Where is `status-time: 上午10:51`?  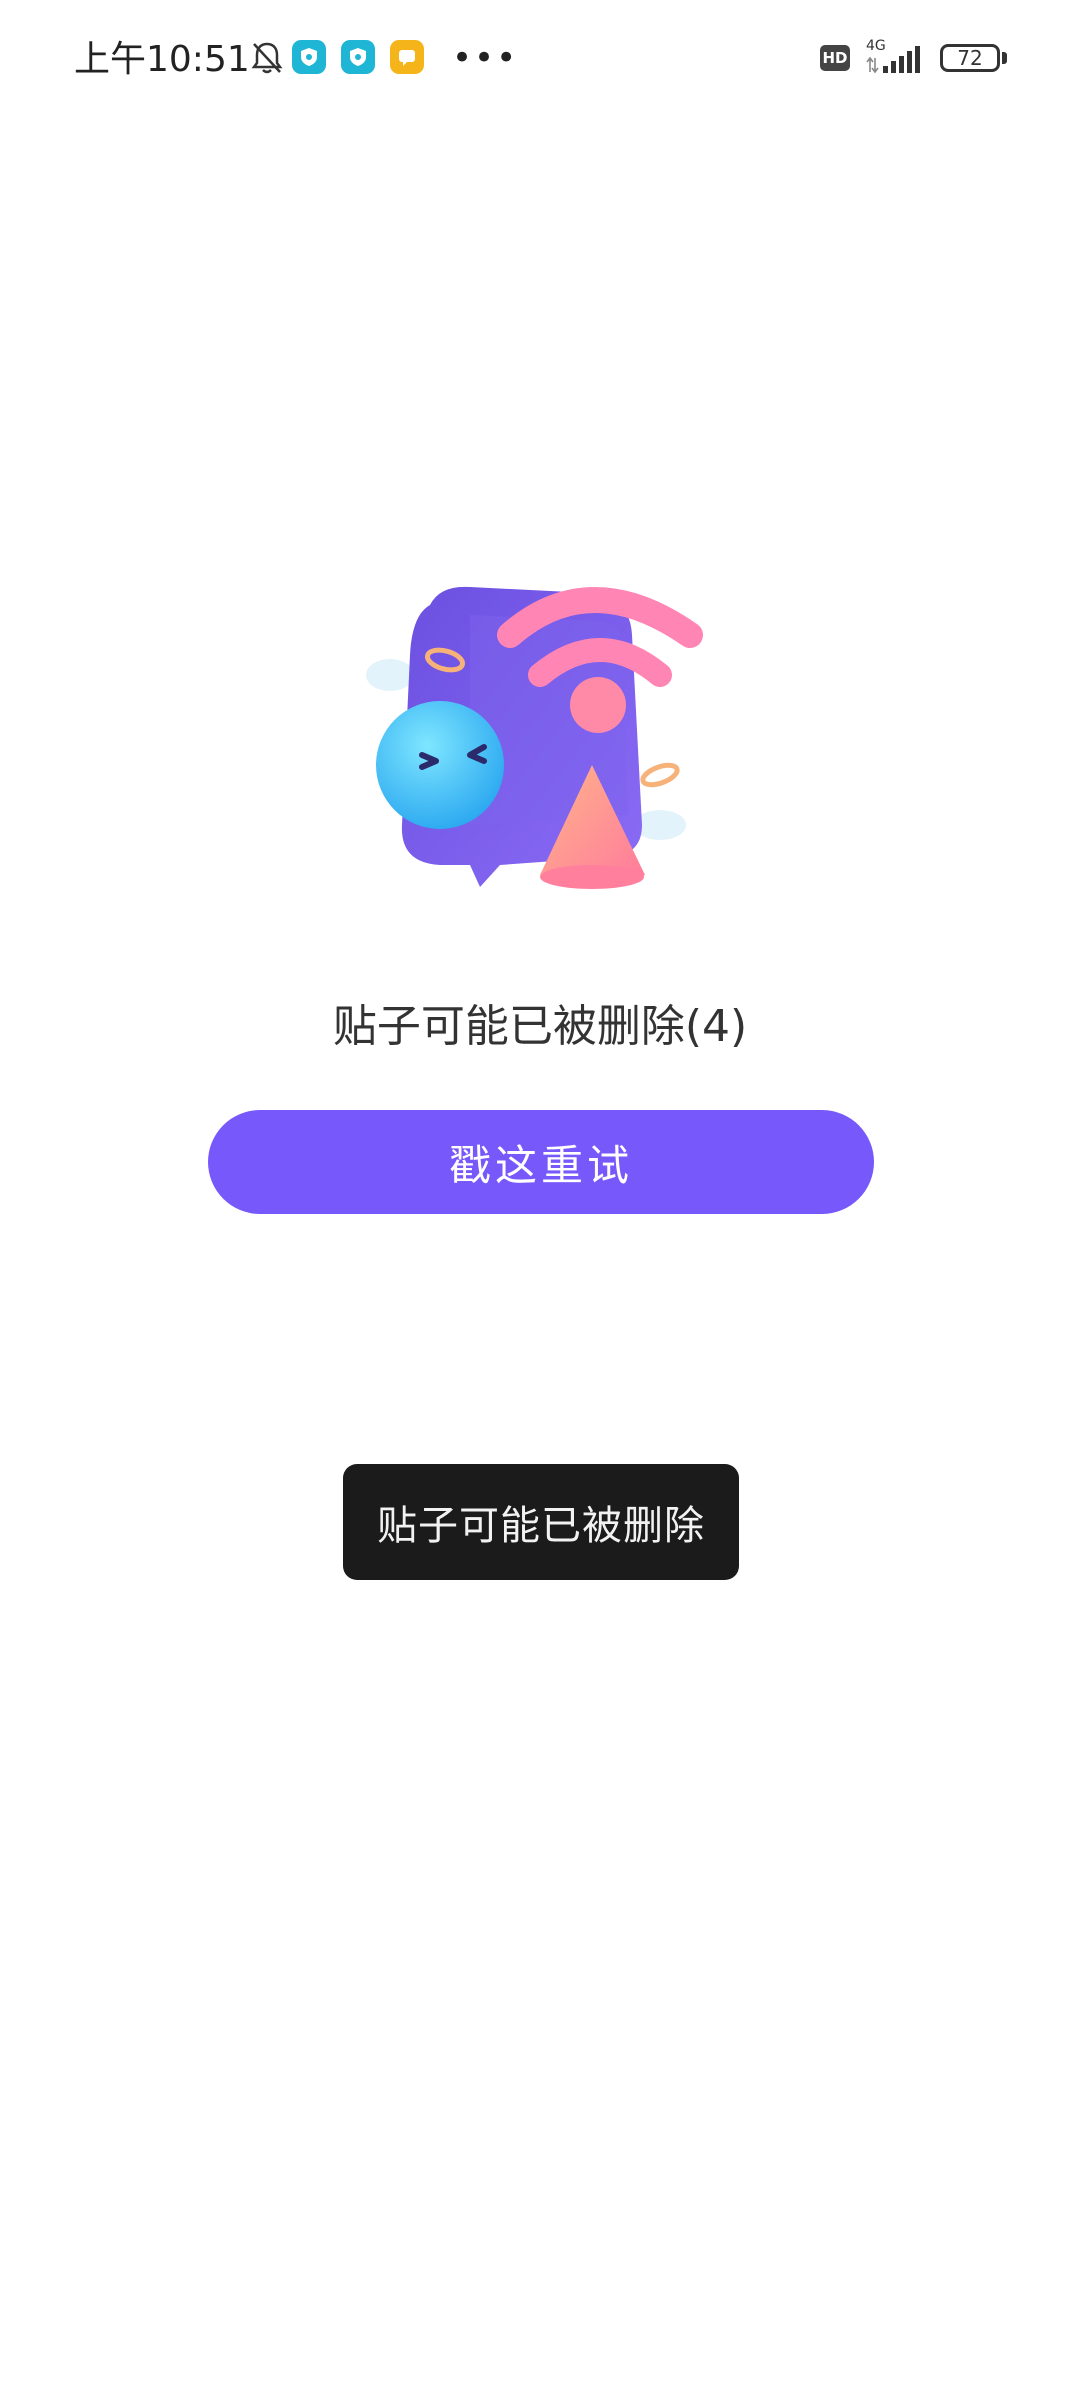
status-time: 上午10:51 is located at coordinates (162, 59).